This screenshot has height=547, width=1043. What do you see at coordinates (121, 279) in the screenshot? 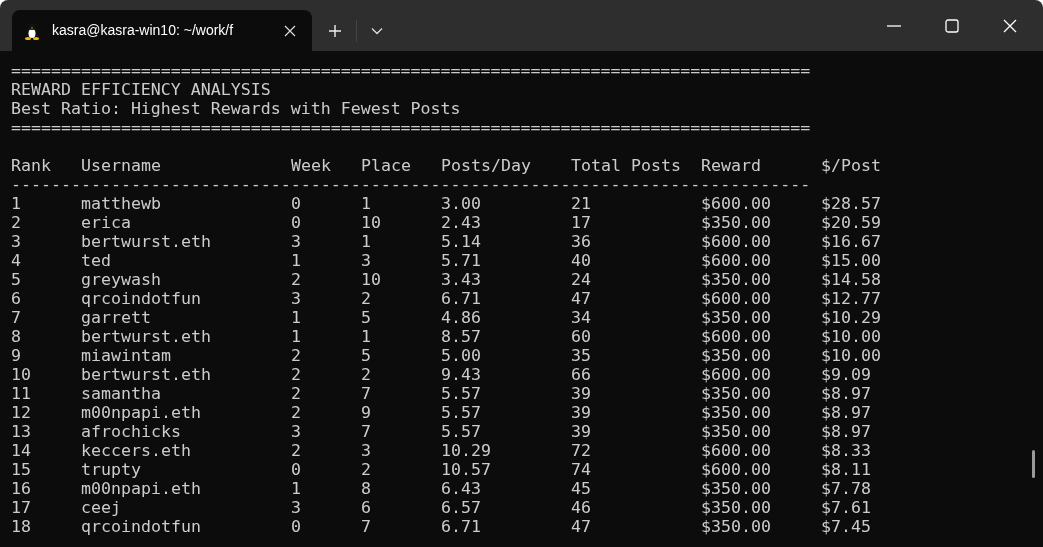
I see `table-cell: greywash` at bounding box center [121, 279].